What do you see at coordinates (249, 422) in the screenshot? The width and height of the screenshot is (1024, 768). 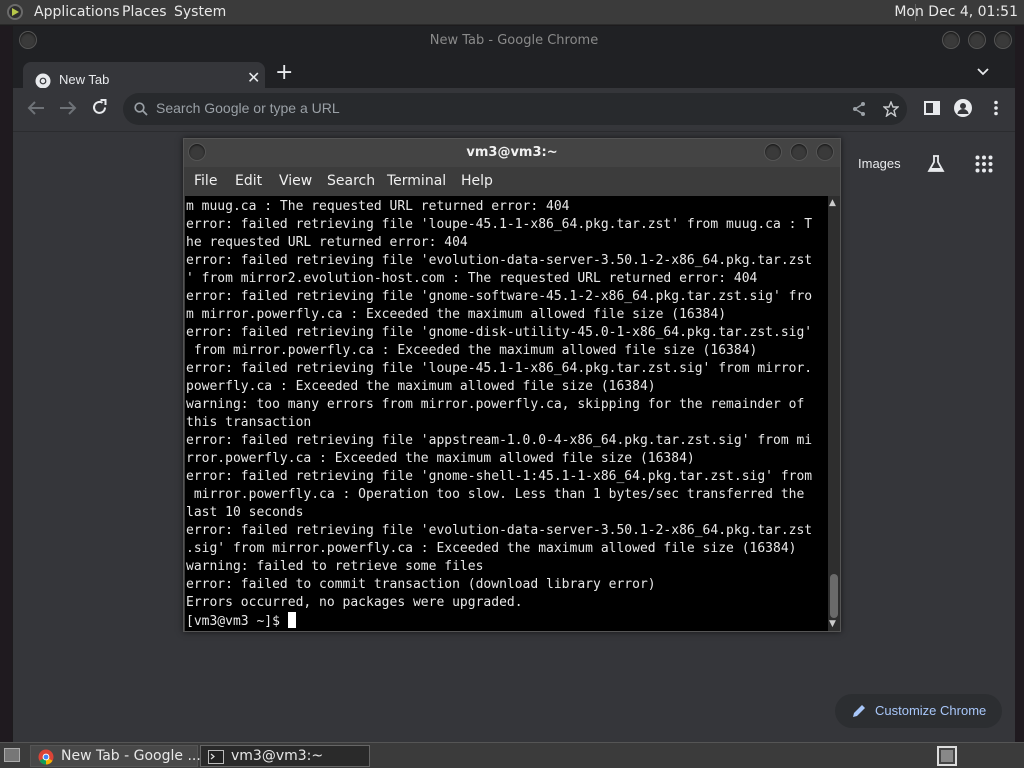 I see `terminal-line: this transaction` at bounding box center [249, 422].